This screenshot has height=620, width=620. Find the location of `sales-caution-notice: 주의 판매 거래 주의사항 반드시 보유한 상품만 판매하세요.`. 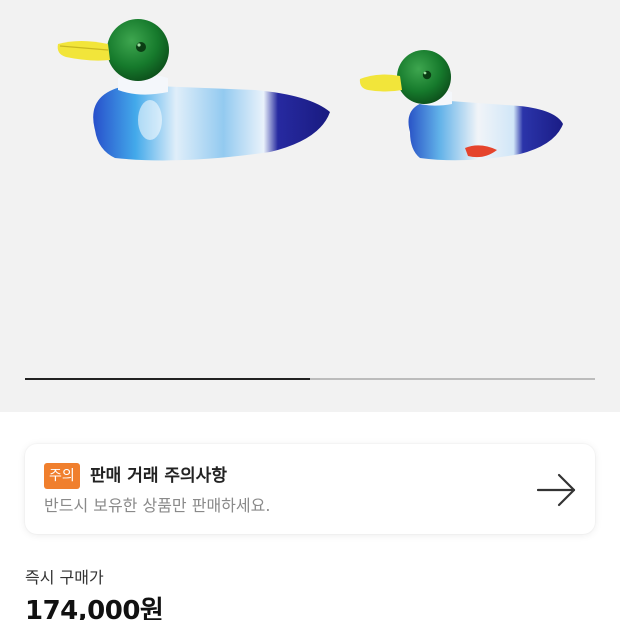

sales-caution-notice: 주의 판매 거래 주의사항 반드시 보유한 상품만 판매하세요. is located at coordinates (310, 489).